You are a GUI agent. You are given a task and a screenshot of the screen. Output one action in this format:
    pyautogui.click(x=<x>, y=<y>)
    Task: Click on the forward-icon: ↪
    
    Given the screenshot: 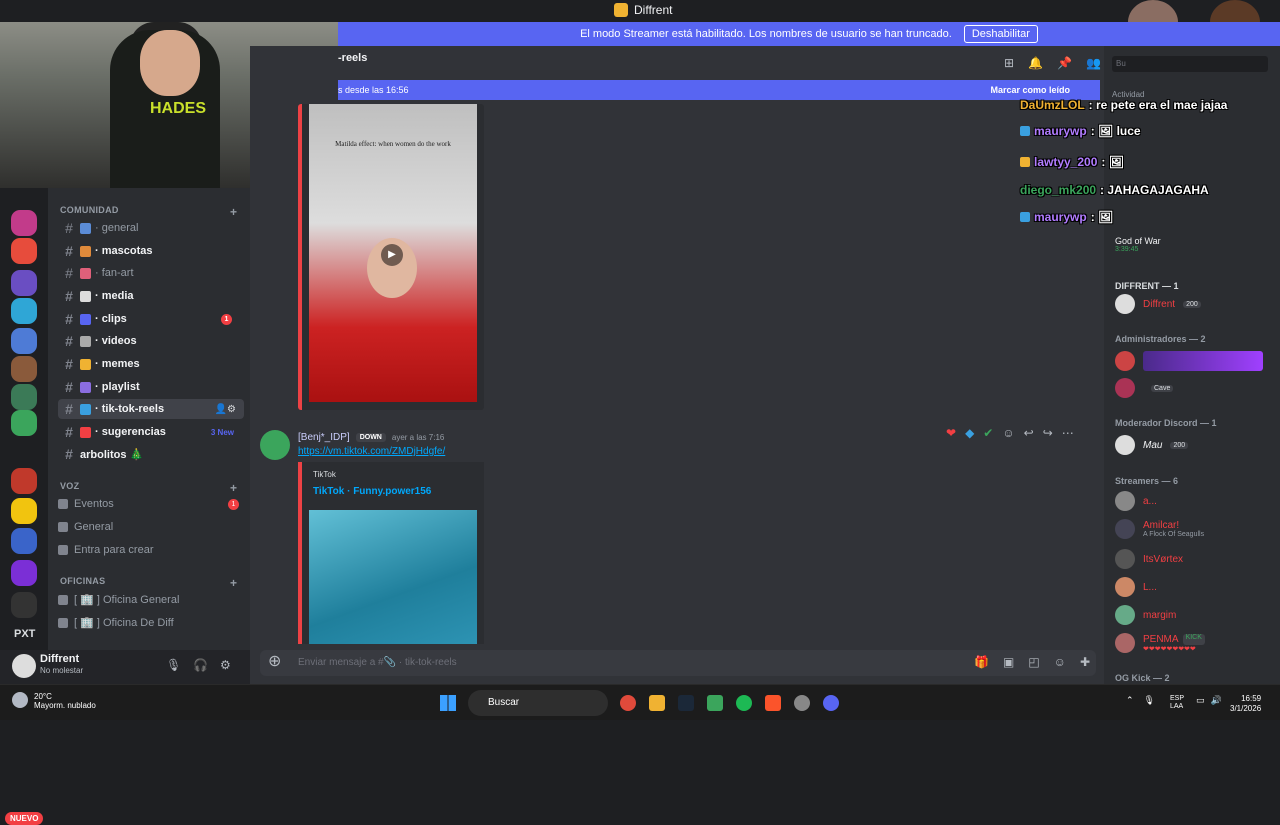 What is the action you would take?
    pyautogui.click(x=1048, y=433)
    